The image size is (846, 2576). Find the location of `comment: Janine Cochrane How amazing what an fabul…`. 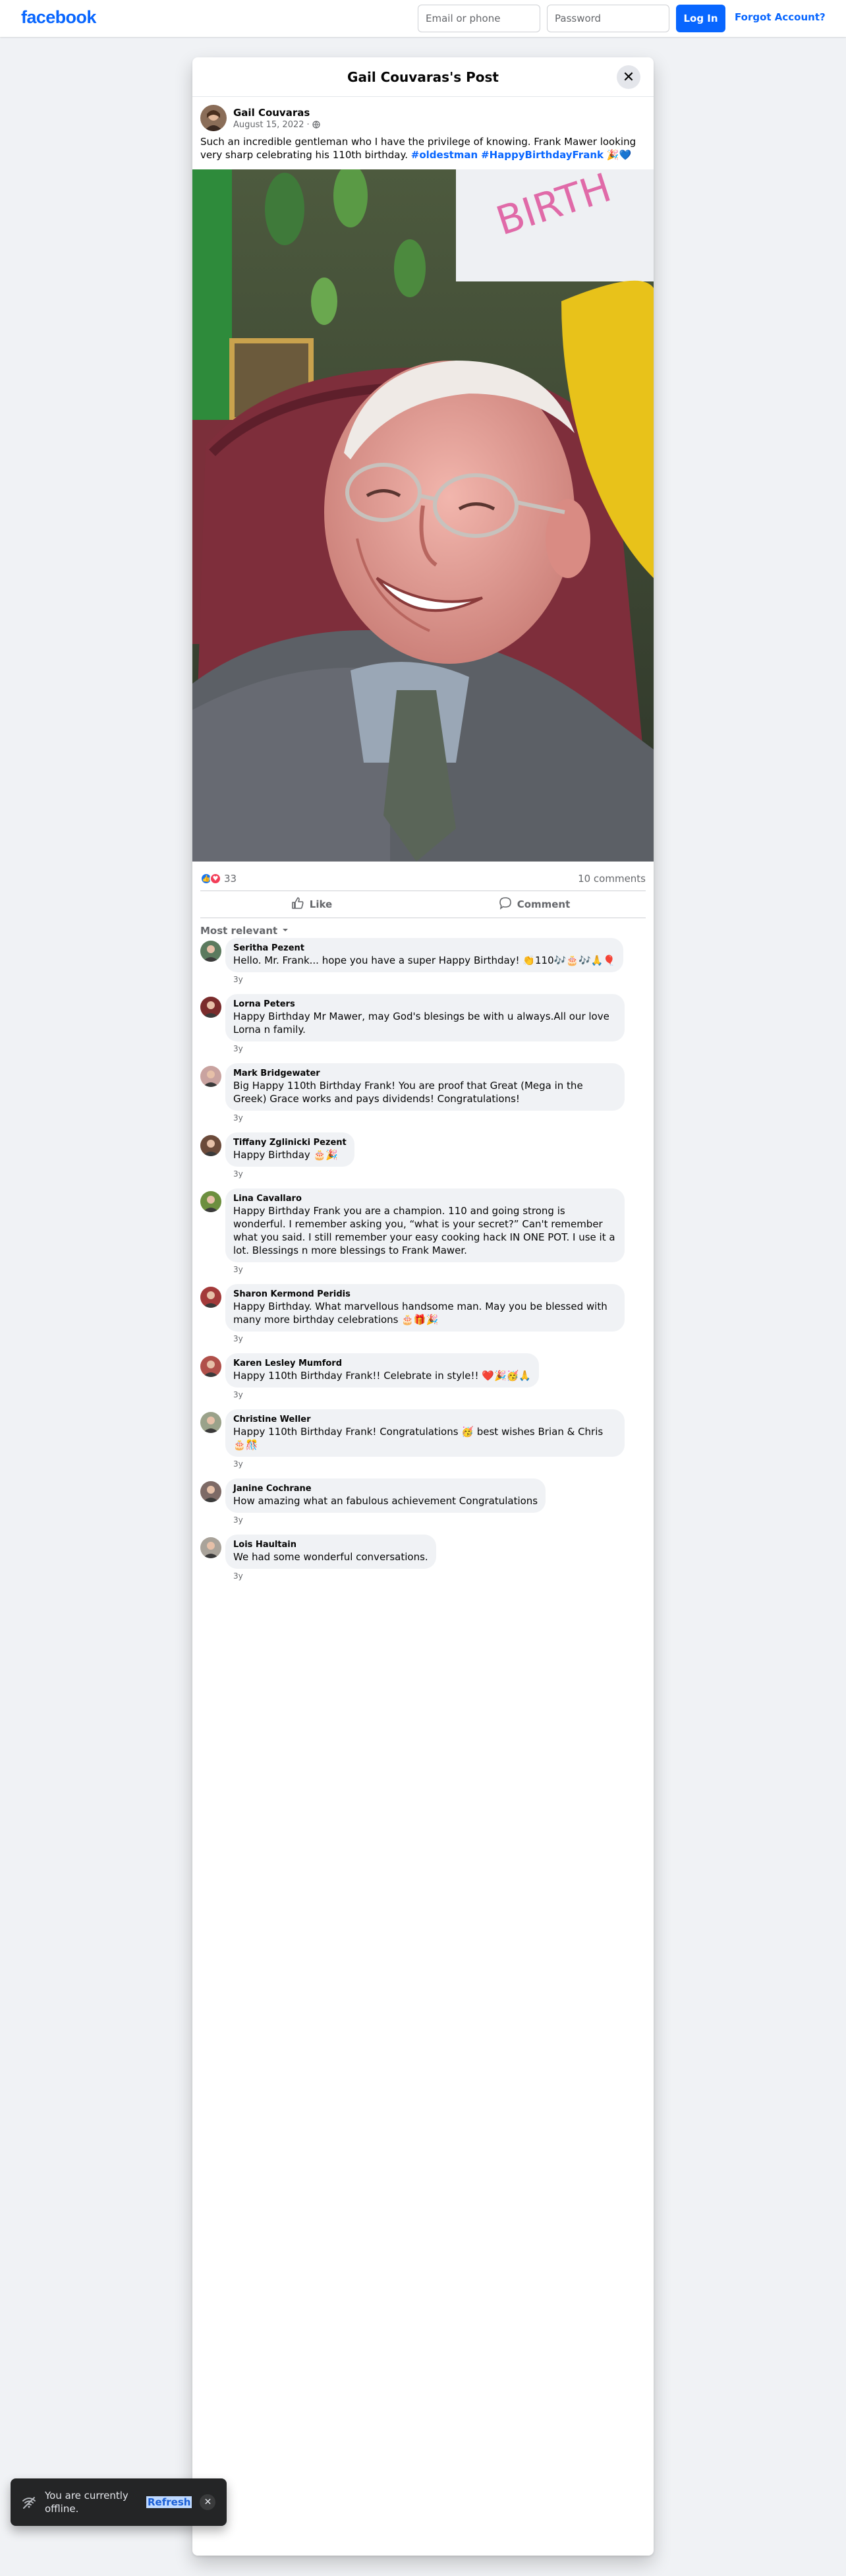

comment: Janine Cochrane How amazing what an fabul… is located at coordinates (423, 1501).